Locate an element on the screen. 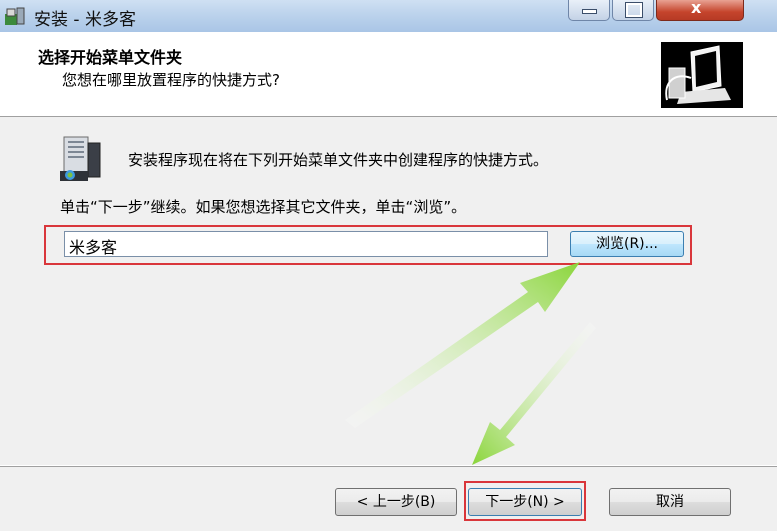 Image resolution: width=777 pixels, height=531 pixels. minimize-button is located at coordinates (589, 10).